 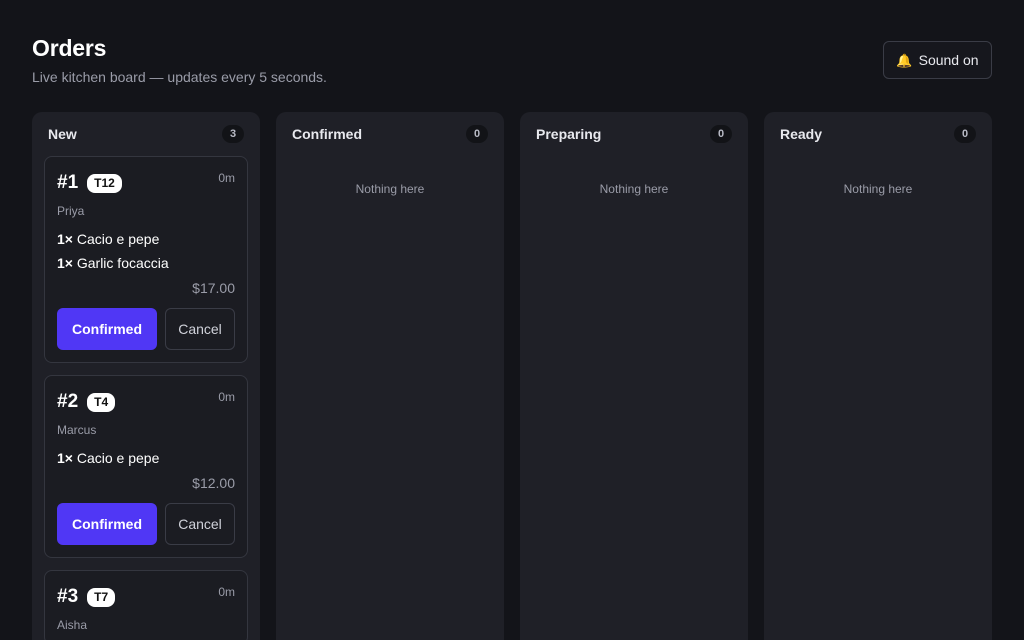 What do you see at coordinates (69, 48) in the screenshot?
I see `page-title: Orders` at bounding box center [69, 48].